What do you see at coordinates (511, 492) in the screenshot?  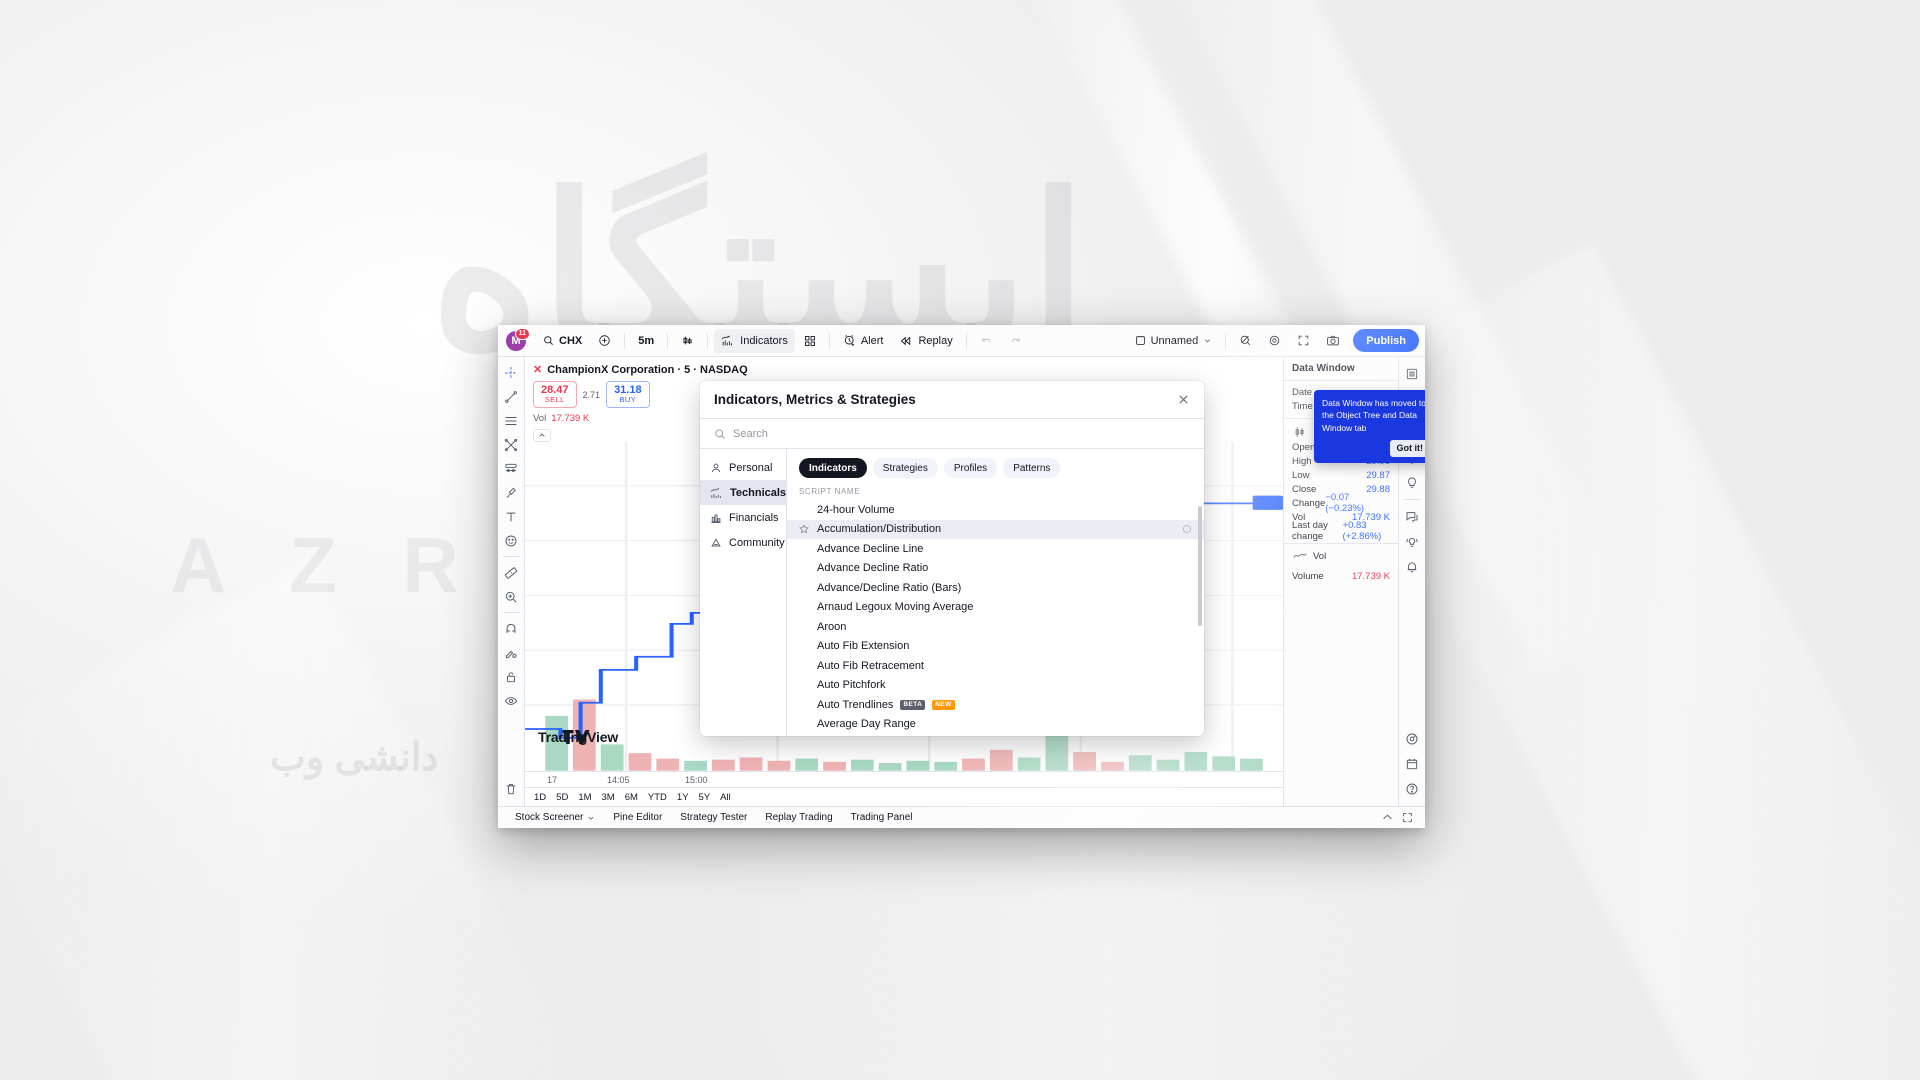 I see `brush-icon` at bounding box center [511, 492].